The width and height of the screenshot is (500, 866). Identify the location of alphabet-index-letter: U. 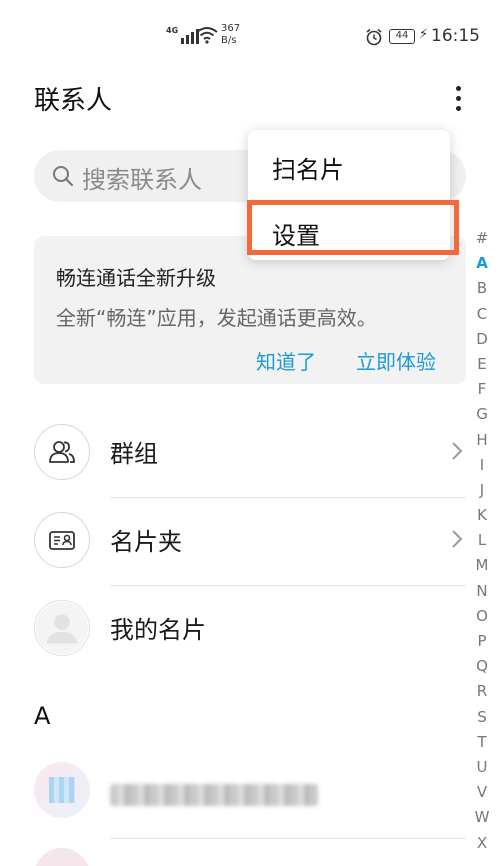
(482, 767).